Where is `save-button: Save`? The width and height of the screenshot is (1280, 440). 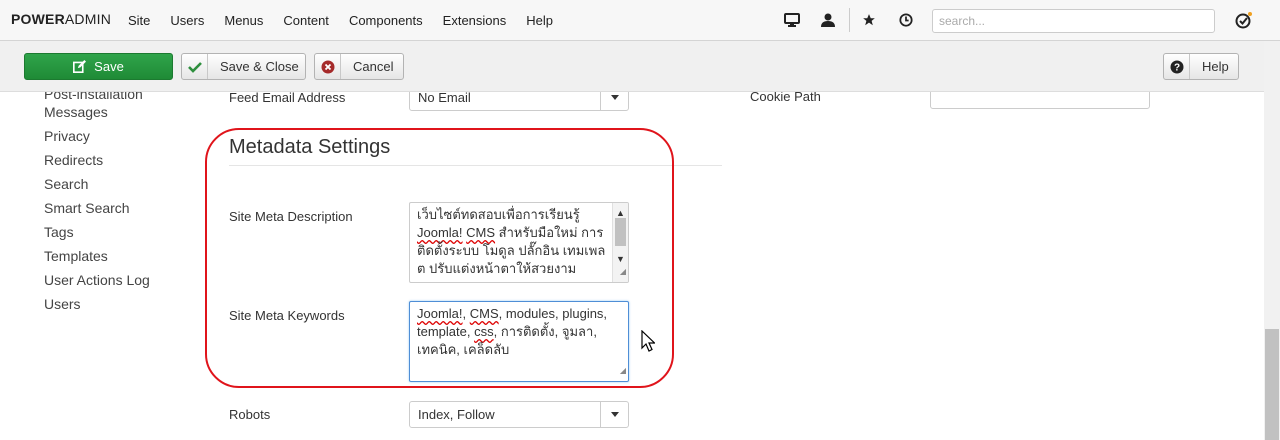 save-button: Save is located at coordinates (98, 66).